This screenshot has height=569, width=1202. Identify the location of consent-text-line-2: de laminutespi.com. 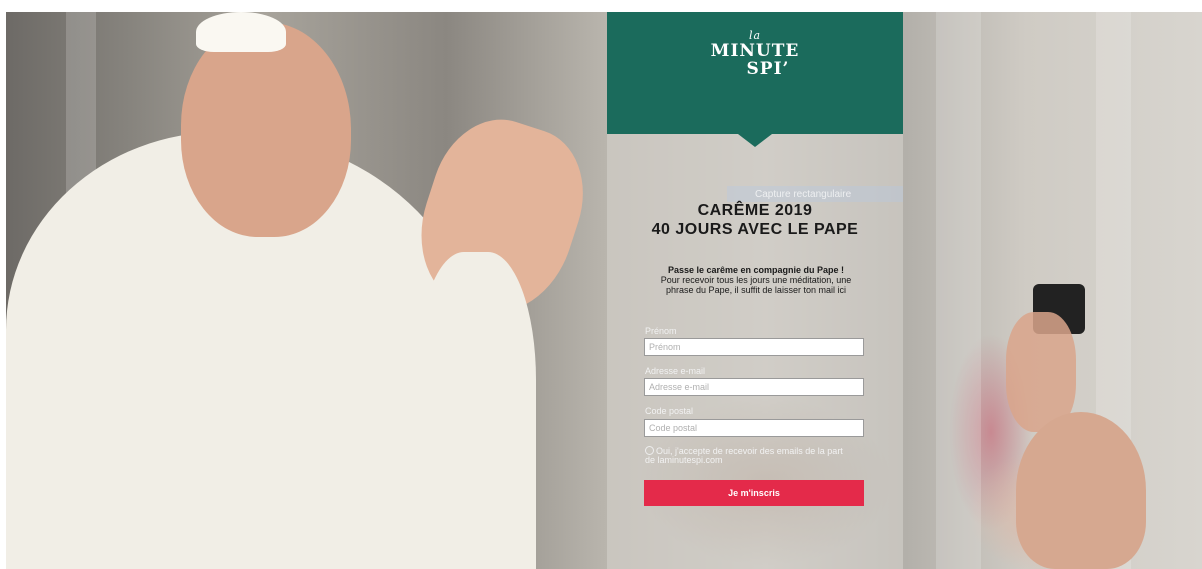
(684, 460).